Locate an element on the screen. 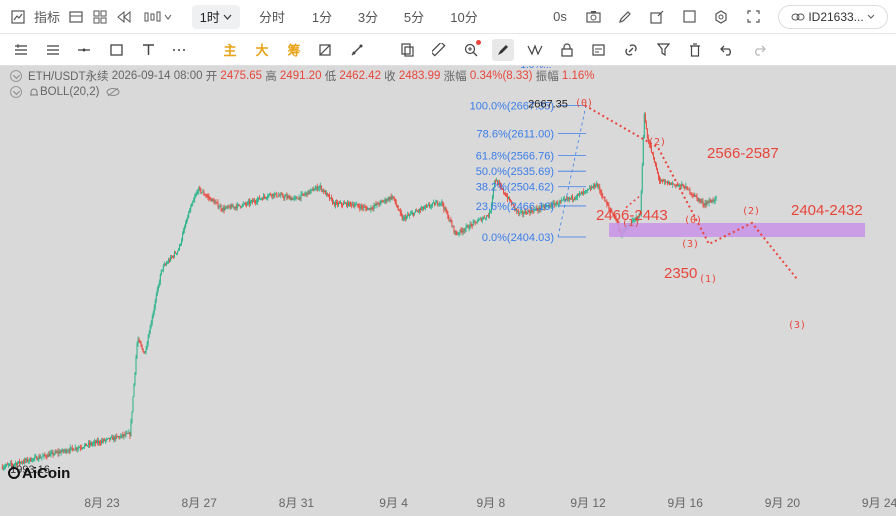 This screenshot has width=896, height=516. pattern-tool-icon is located at coordinates (535, 50).